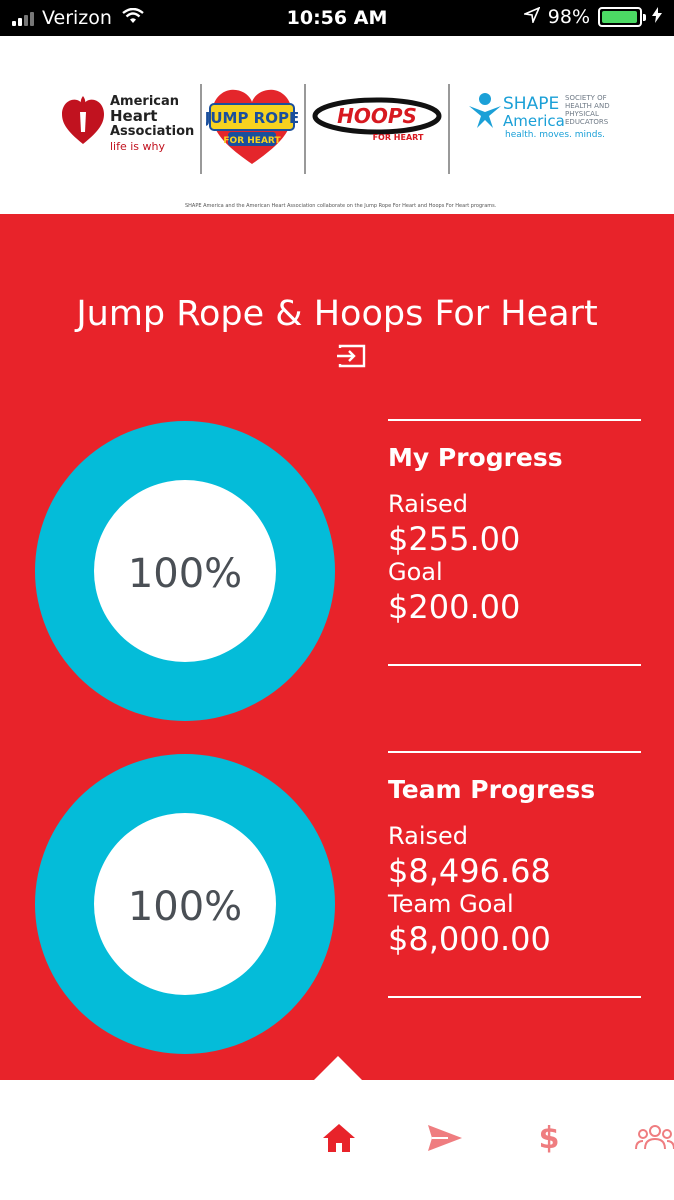 The width and height of the screenshot is (674, 1200). Describe the element at coordinates (469, 871) in the screenshot. I see `raised-value: $8,496.68` at that location.